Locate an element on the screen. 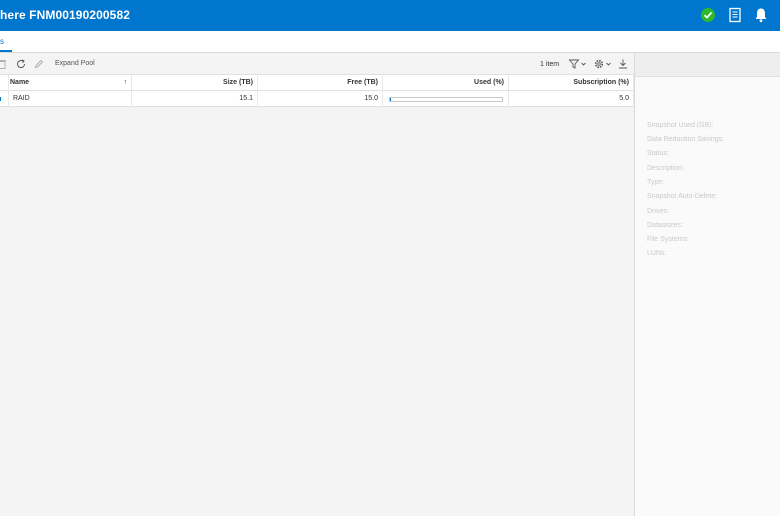 The height and width of the screenshot is (516, 780). column-header-size: Size (TB) is located at coordinates (195, 83).